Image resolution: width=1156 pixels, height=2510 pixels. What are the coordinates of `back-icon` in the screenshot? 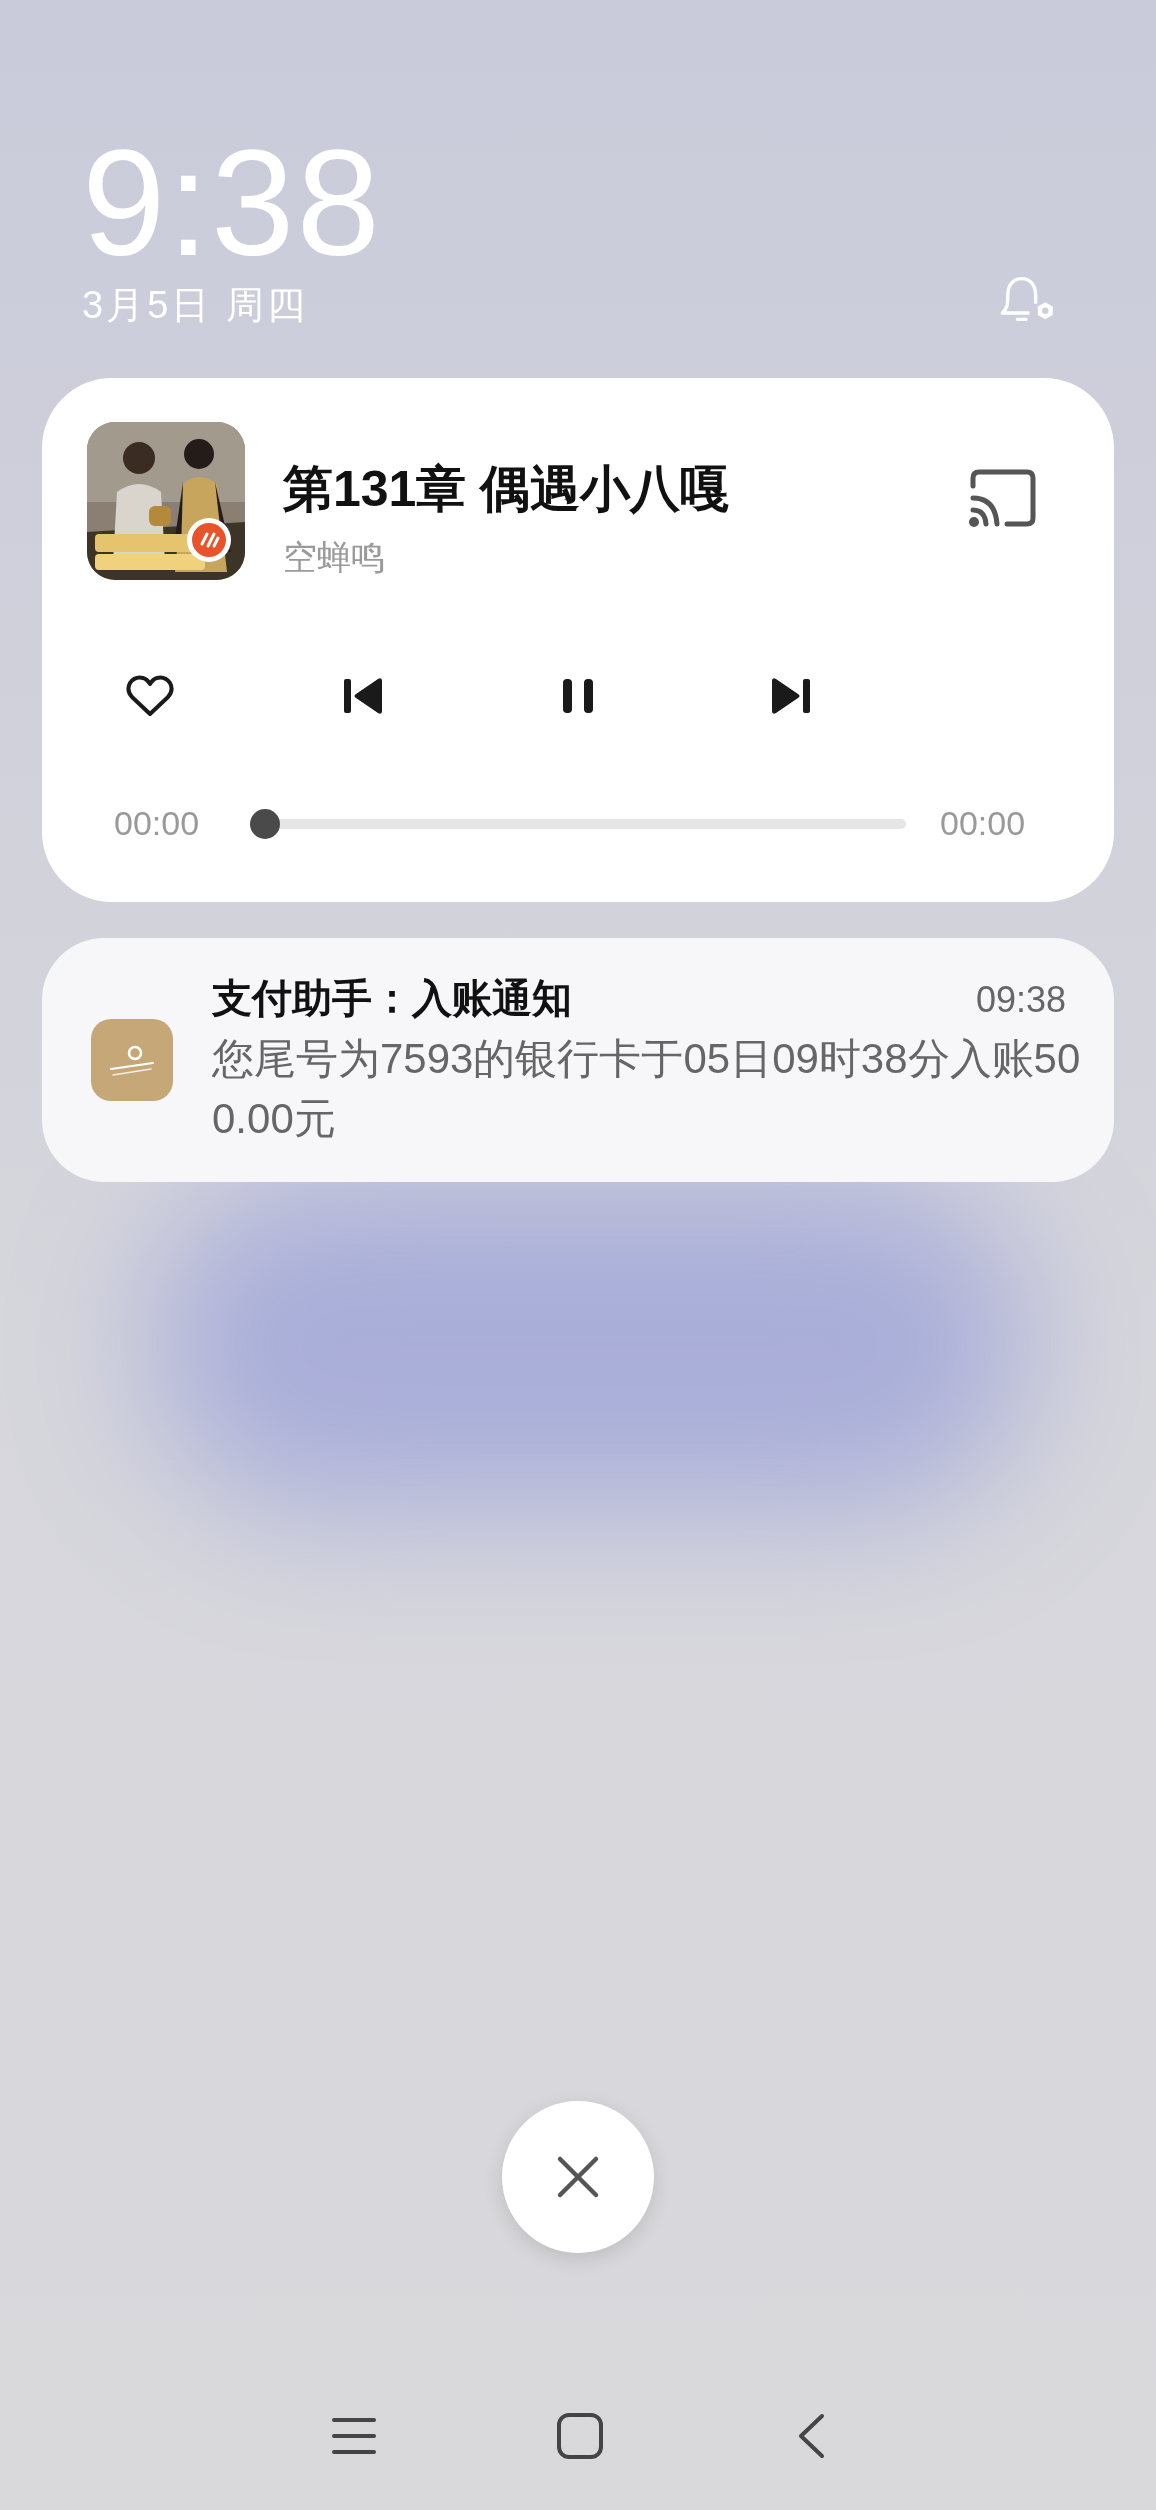 It's located at (811, 2436).